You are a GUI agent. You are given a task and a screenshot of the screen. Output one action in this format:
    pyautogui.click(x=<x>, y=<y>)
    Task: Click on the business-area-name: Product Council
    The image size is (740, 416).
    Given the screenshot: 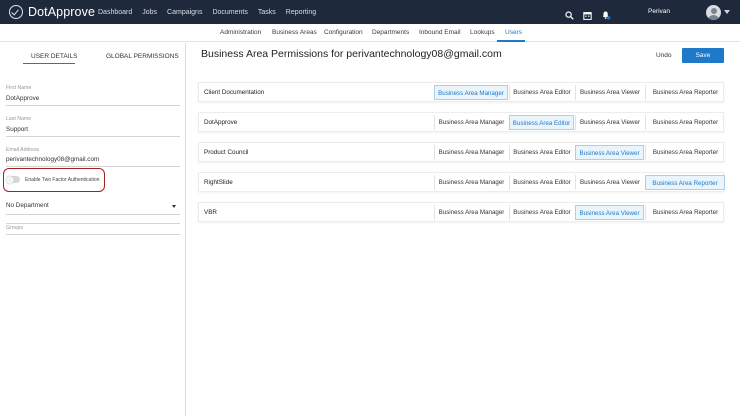 What is the action you would take?
    pyautogui.click(x=226, y=152)
    